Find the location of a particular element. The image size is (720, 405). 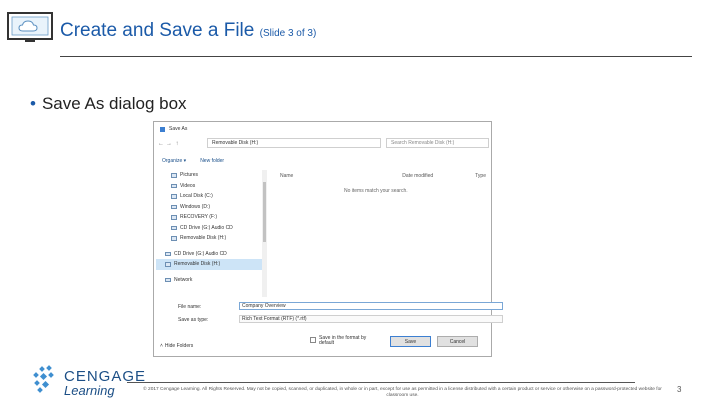

cancel-button: Cancel is located at coordinates (457, 341).